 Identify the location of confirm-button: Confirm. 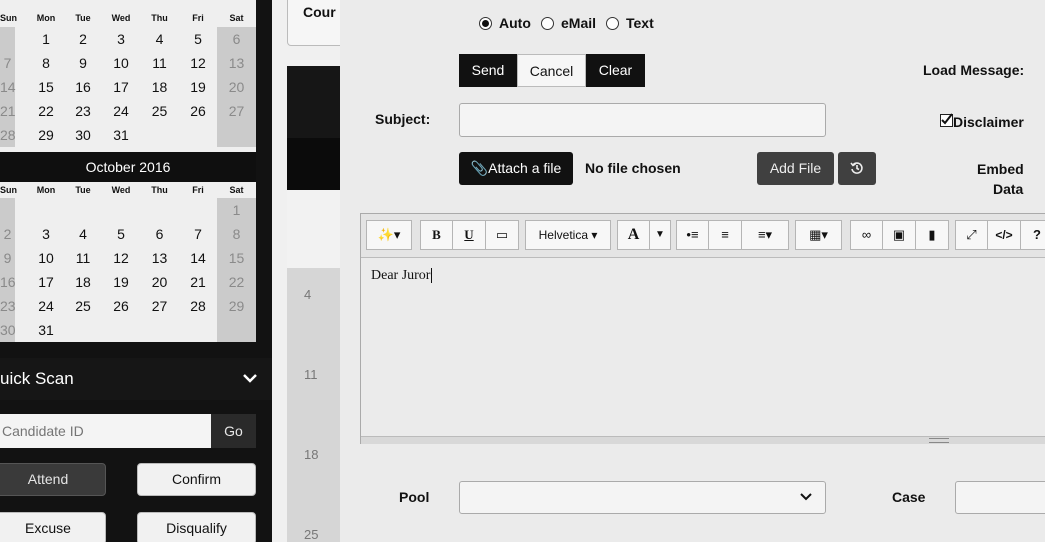
(196, 479).